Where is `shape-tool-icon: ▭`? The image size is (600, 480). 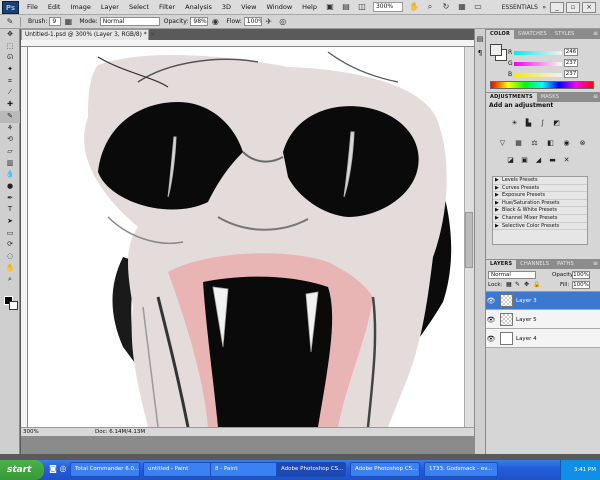
shape-tool-icon: ▭ is located at coordinates (10, 234).